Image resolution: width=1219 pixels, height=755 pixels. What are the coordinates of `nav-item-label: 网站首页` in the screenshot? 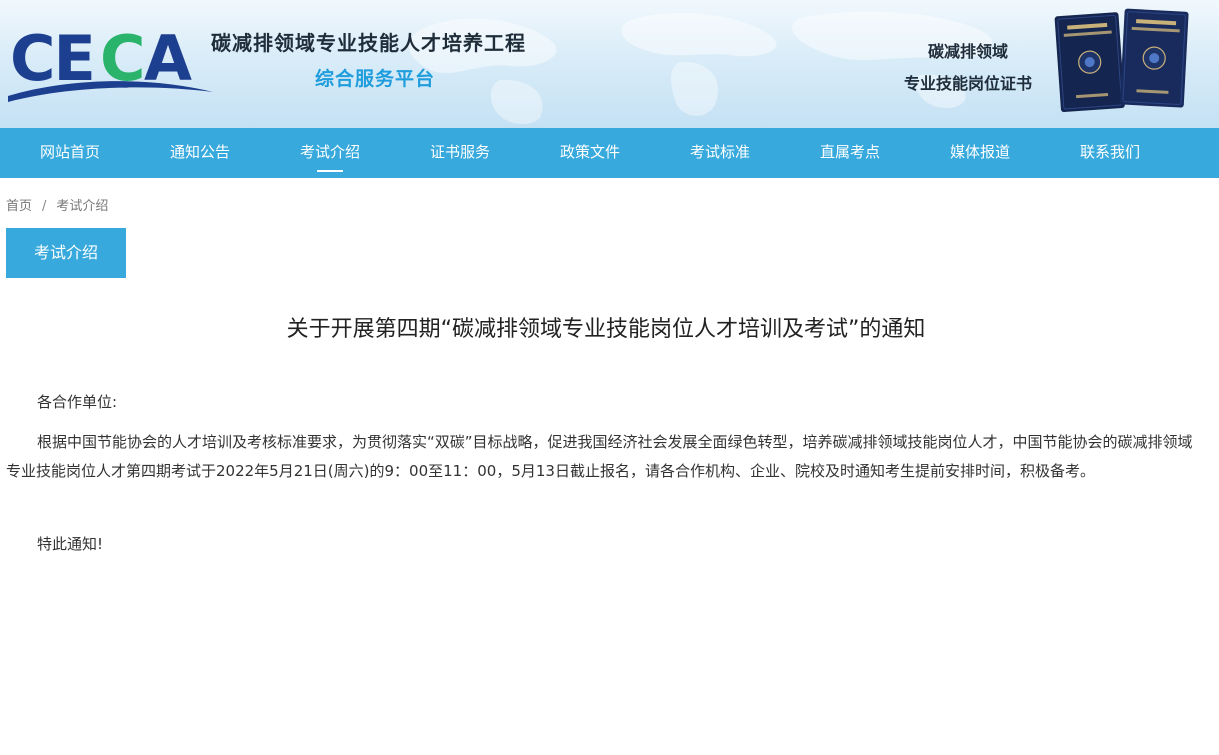 It's located at (69, 152).